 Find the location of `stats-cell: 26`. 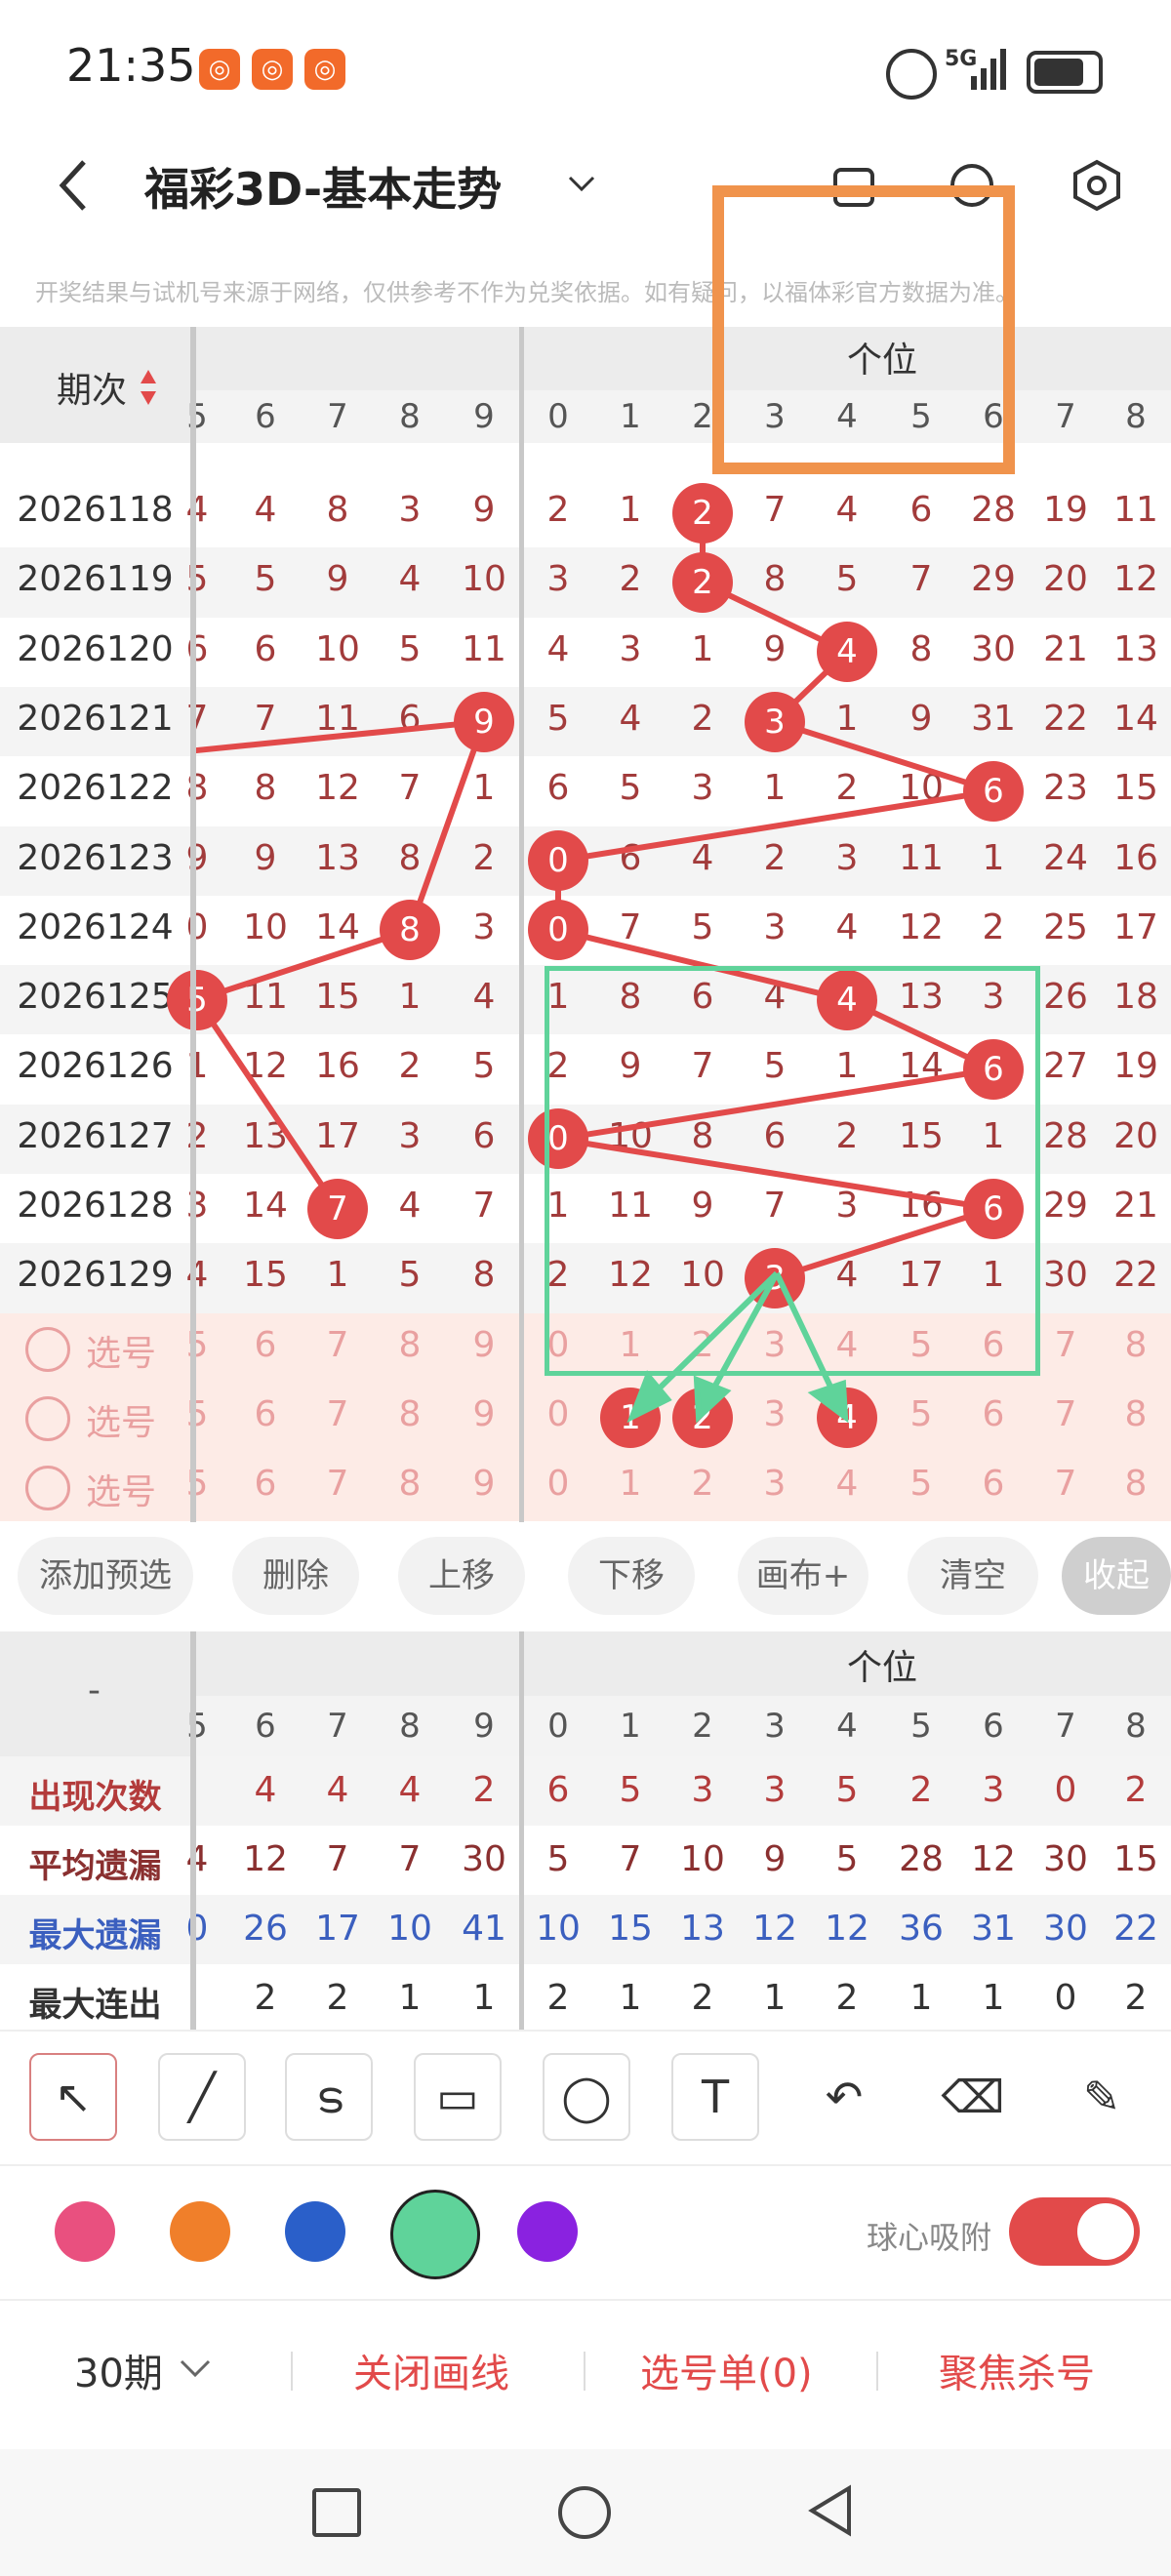

stats-cell: 26 is located at coordinates (265, 1929).